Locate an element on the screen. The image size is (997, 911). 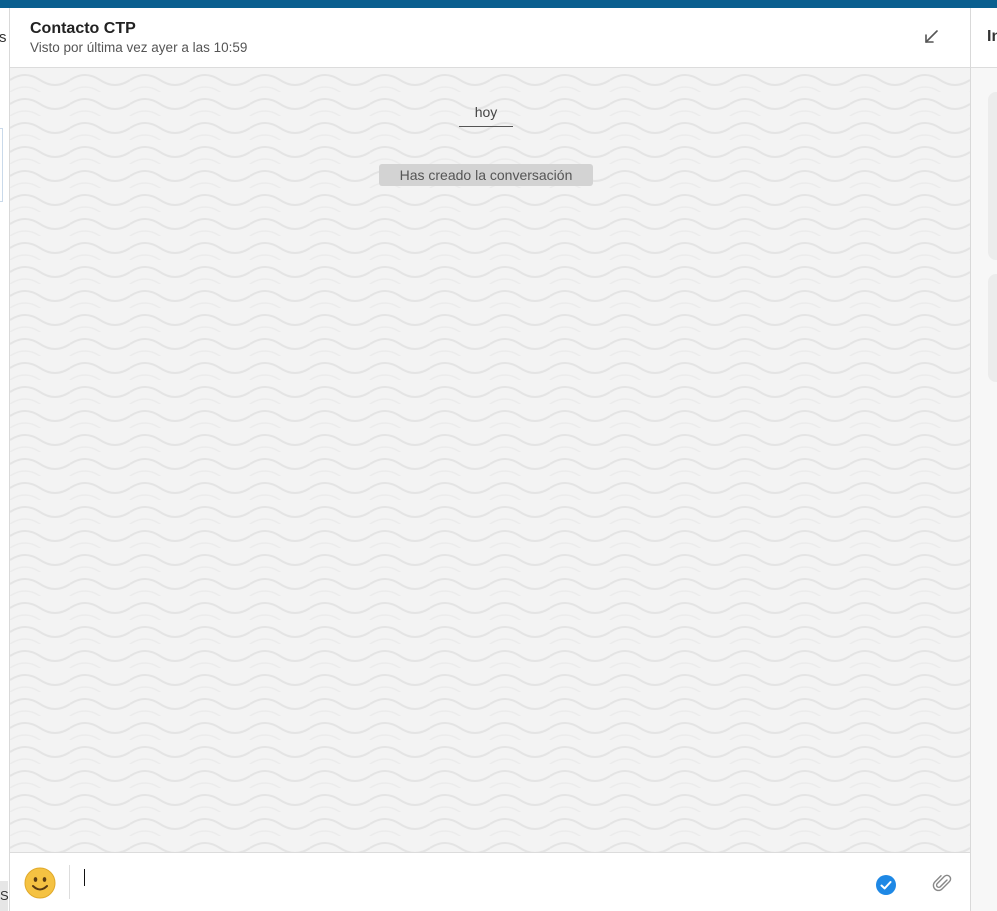
last-seen-status: Visto por última vez ayer a las 10:59 is located at coordinates (139, 47).